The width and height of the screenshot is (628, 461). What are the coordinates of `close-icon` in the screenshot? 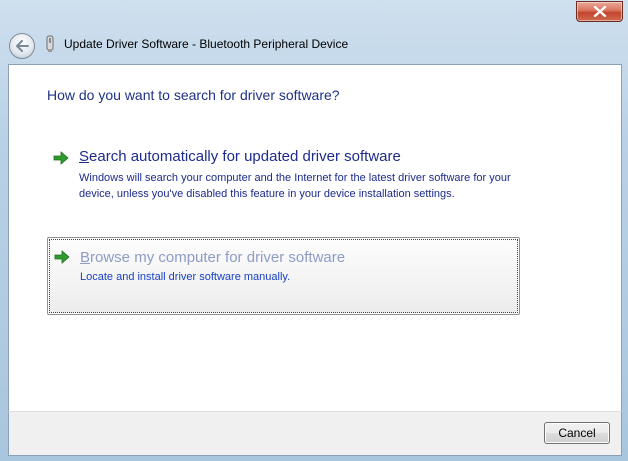 It's located at (600, 11).